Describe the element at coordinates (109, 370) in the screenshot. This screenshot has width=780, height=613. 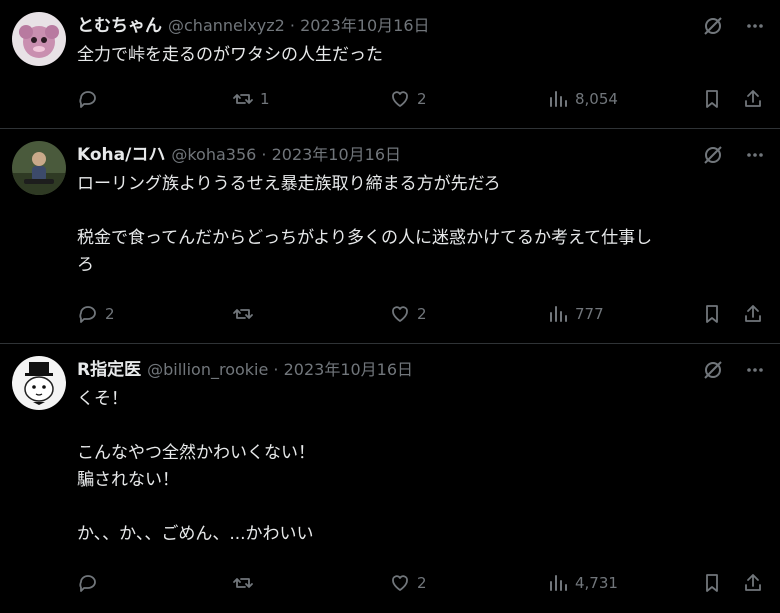
I see `author-name: R指定医` at that location.